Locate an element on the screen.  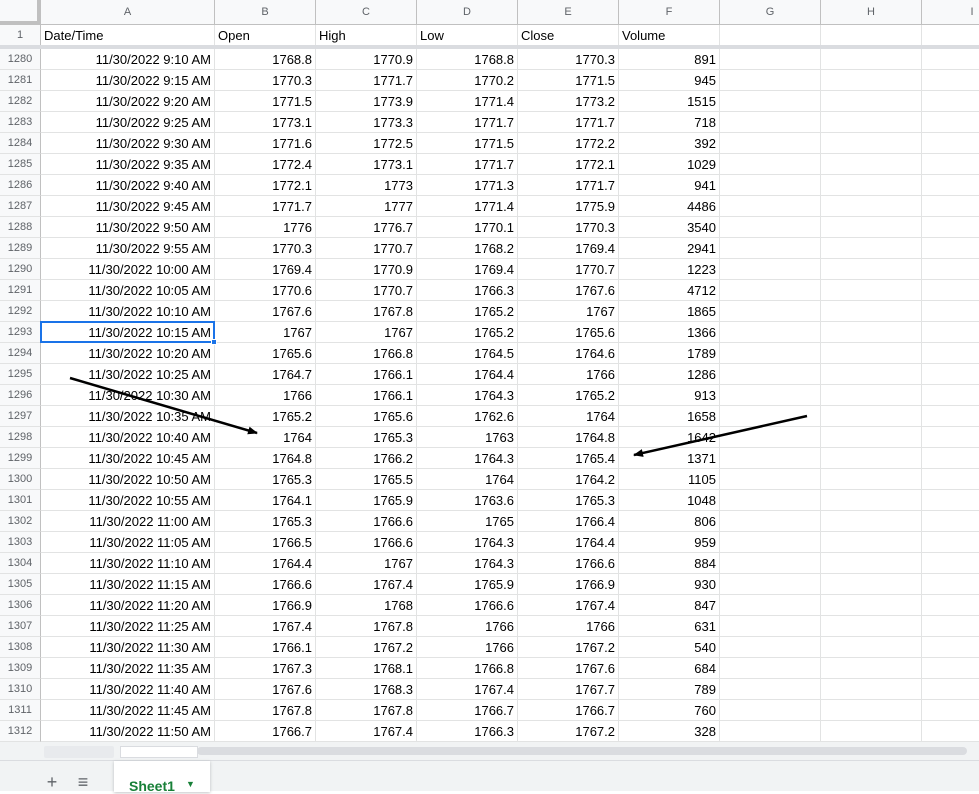
table-cell-low: 1770.1 is located at coordinates (467, 227).